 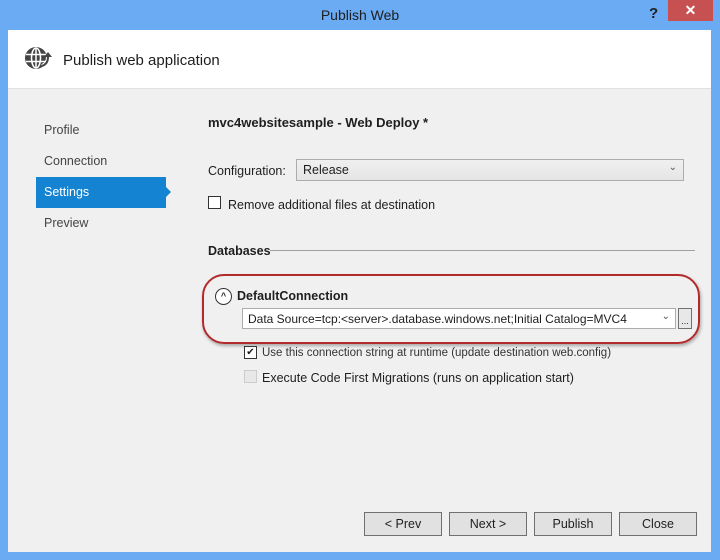 What do you see at coordinates (690, 10) in the screenshot?
I see `close-window-button: ✕` at bounding box center [690, 10].